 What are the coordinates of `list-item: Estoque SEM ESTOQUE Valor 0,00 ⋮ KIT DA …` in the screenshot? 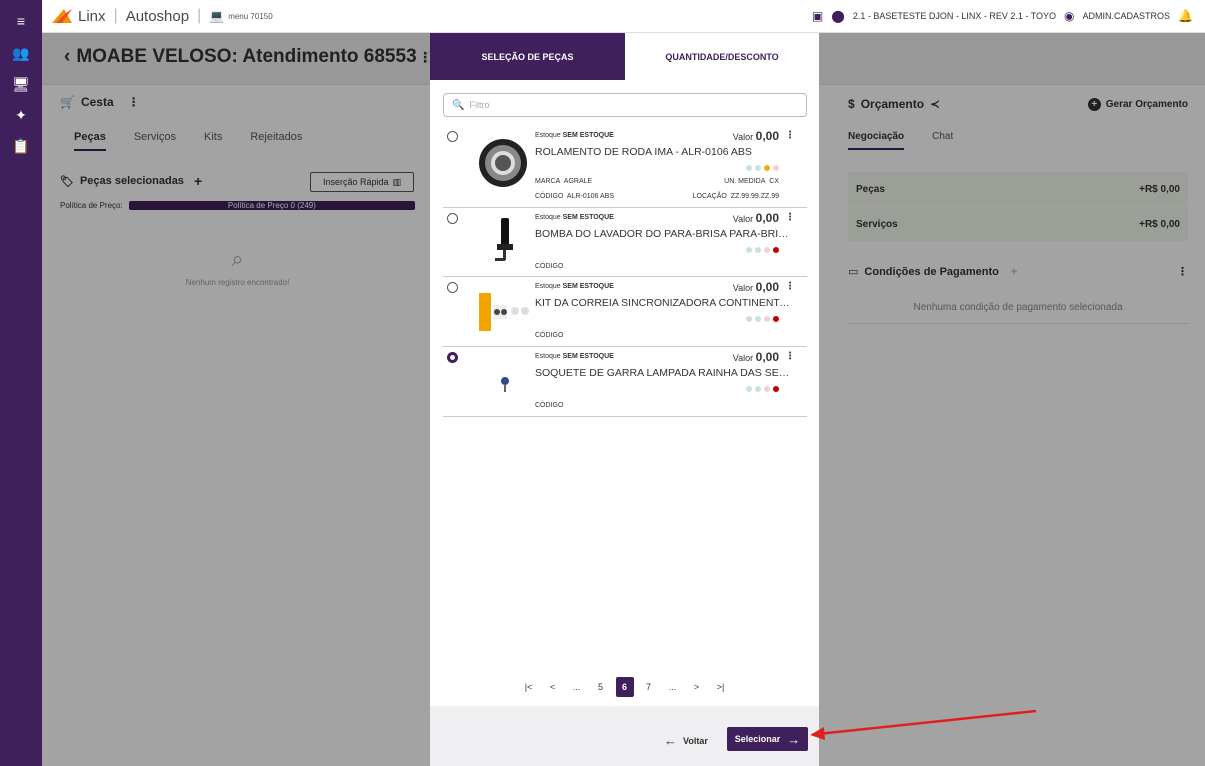 It's located at (625, 312).